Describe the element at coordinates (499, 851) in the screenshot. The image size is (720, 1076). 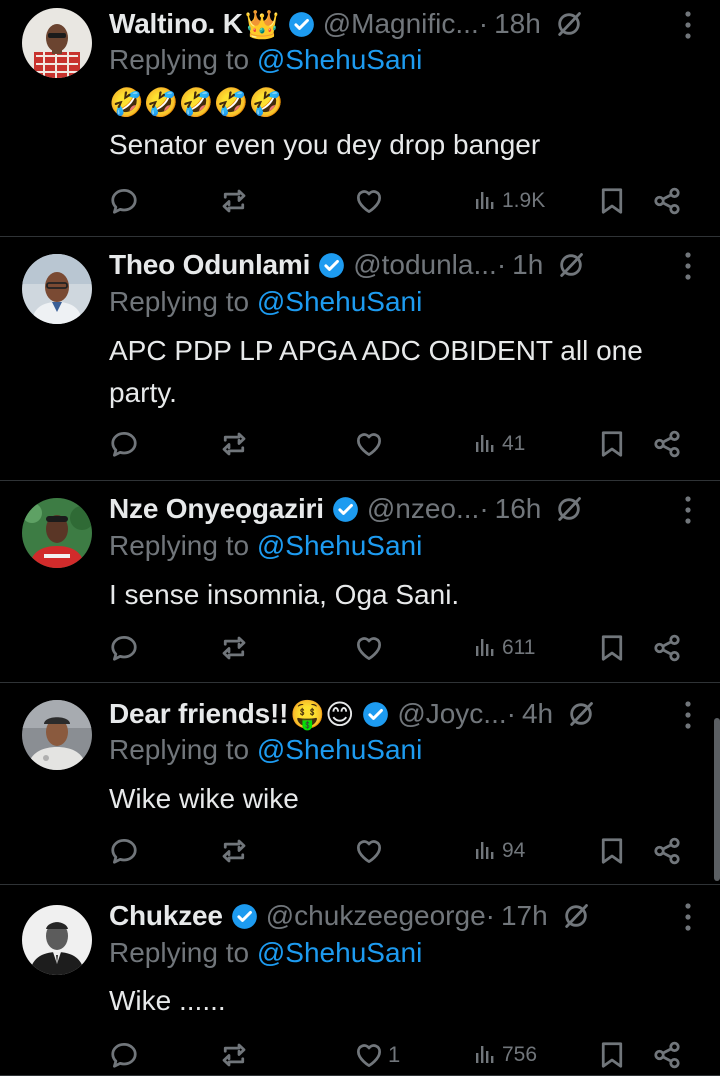
I see `views-button: 94` at that location.